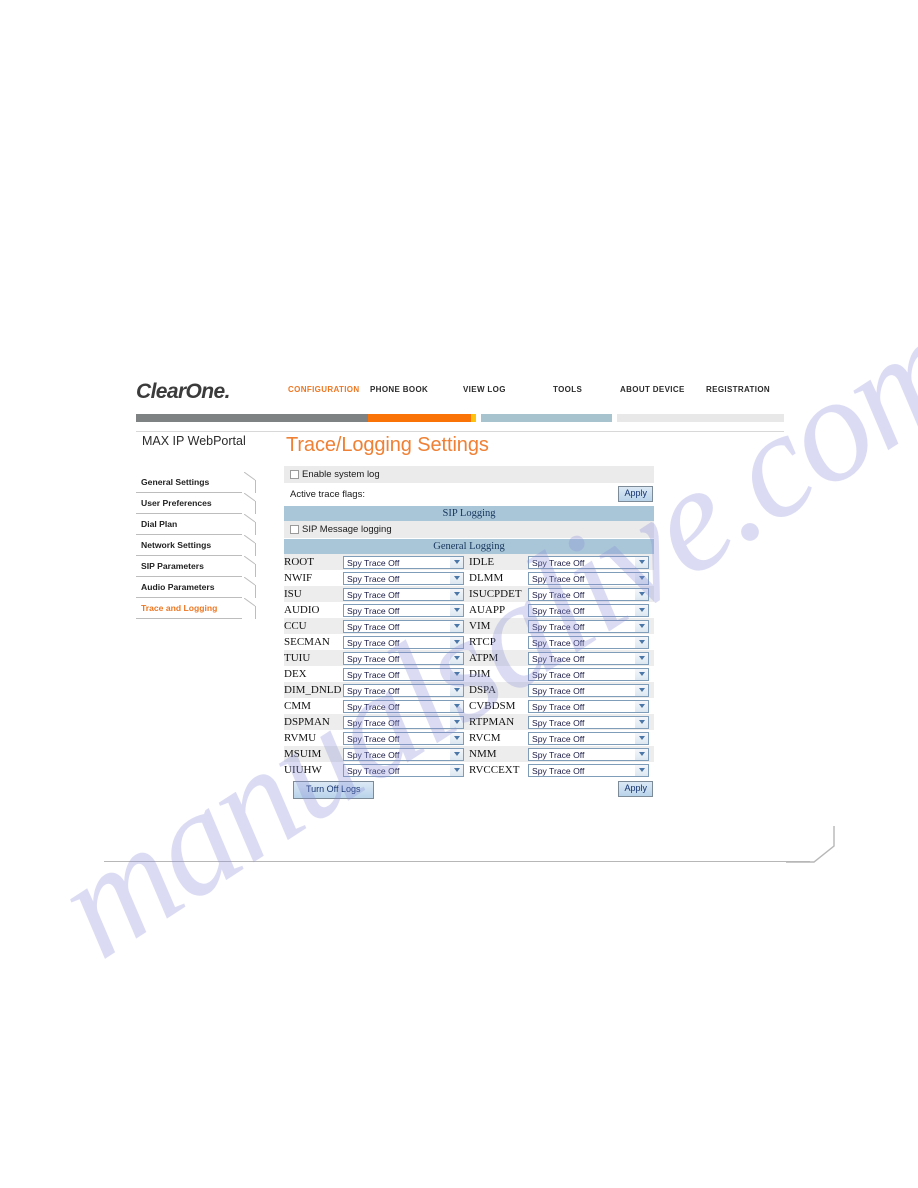 This screenshot has height=1188, width=918. I want to click on nav-link-about-device: ABOUT DEVICE, so click(652, 389).